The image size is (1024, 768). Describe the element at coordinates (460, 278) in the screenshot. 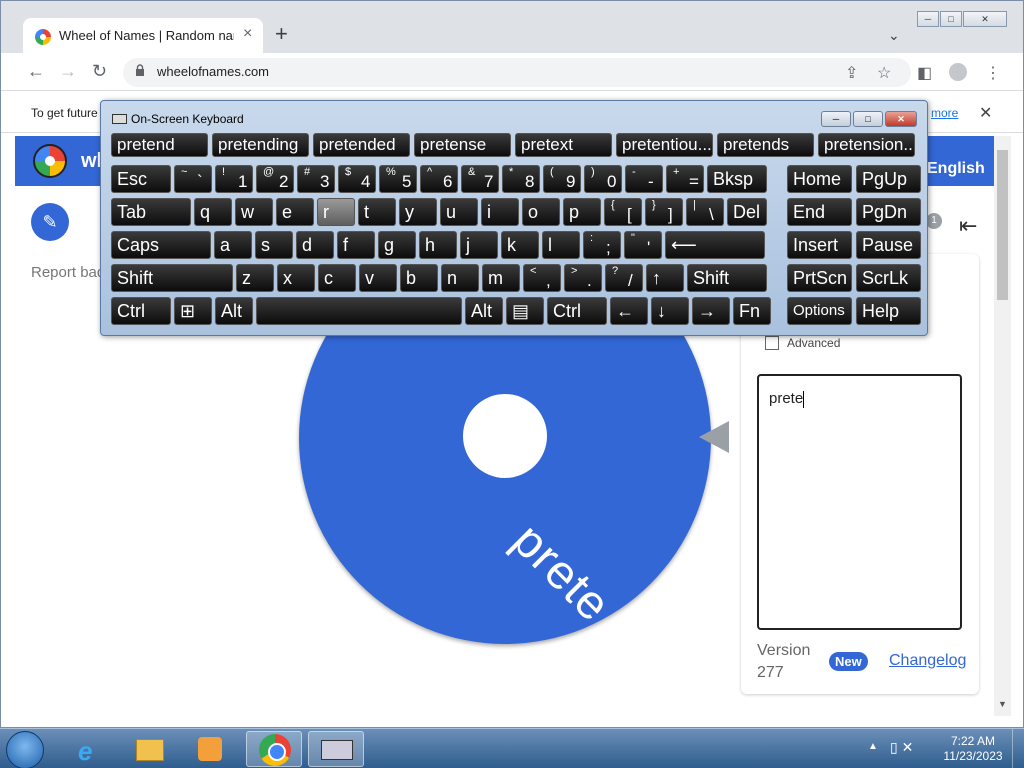

I see `key-n: n` at that location.